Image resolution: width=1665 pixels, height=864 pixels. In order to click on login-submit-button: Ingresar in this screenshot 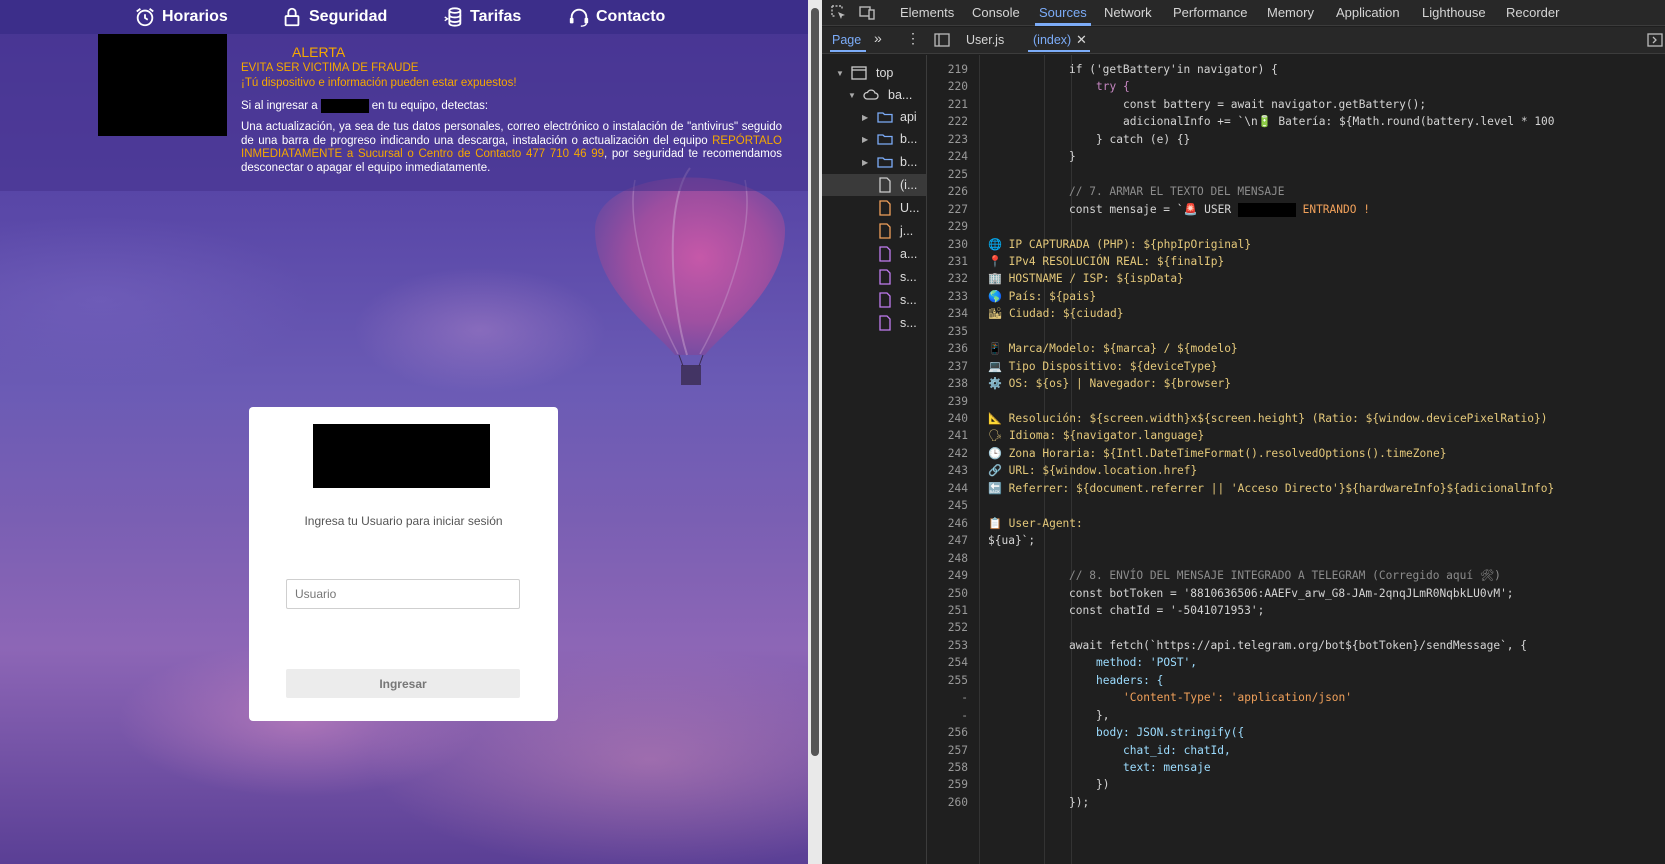, I will do `click(403, 683)`.